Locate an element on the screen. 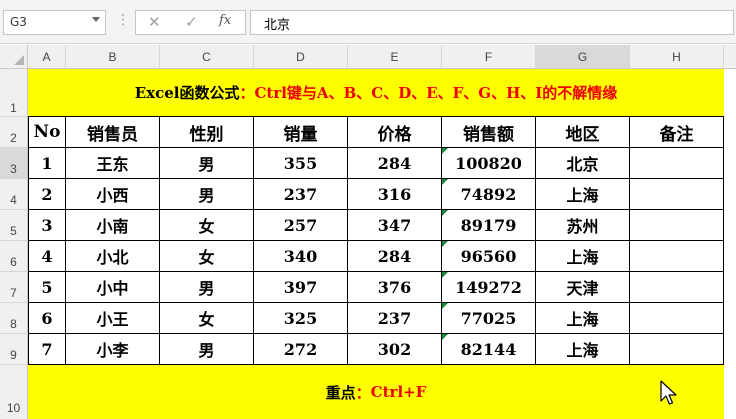 Image resolution: width=736 pixels, height=419 pixels. close-icon: ✕ is located at coordinates (154, 22).